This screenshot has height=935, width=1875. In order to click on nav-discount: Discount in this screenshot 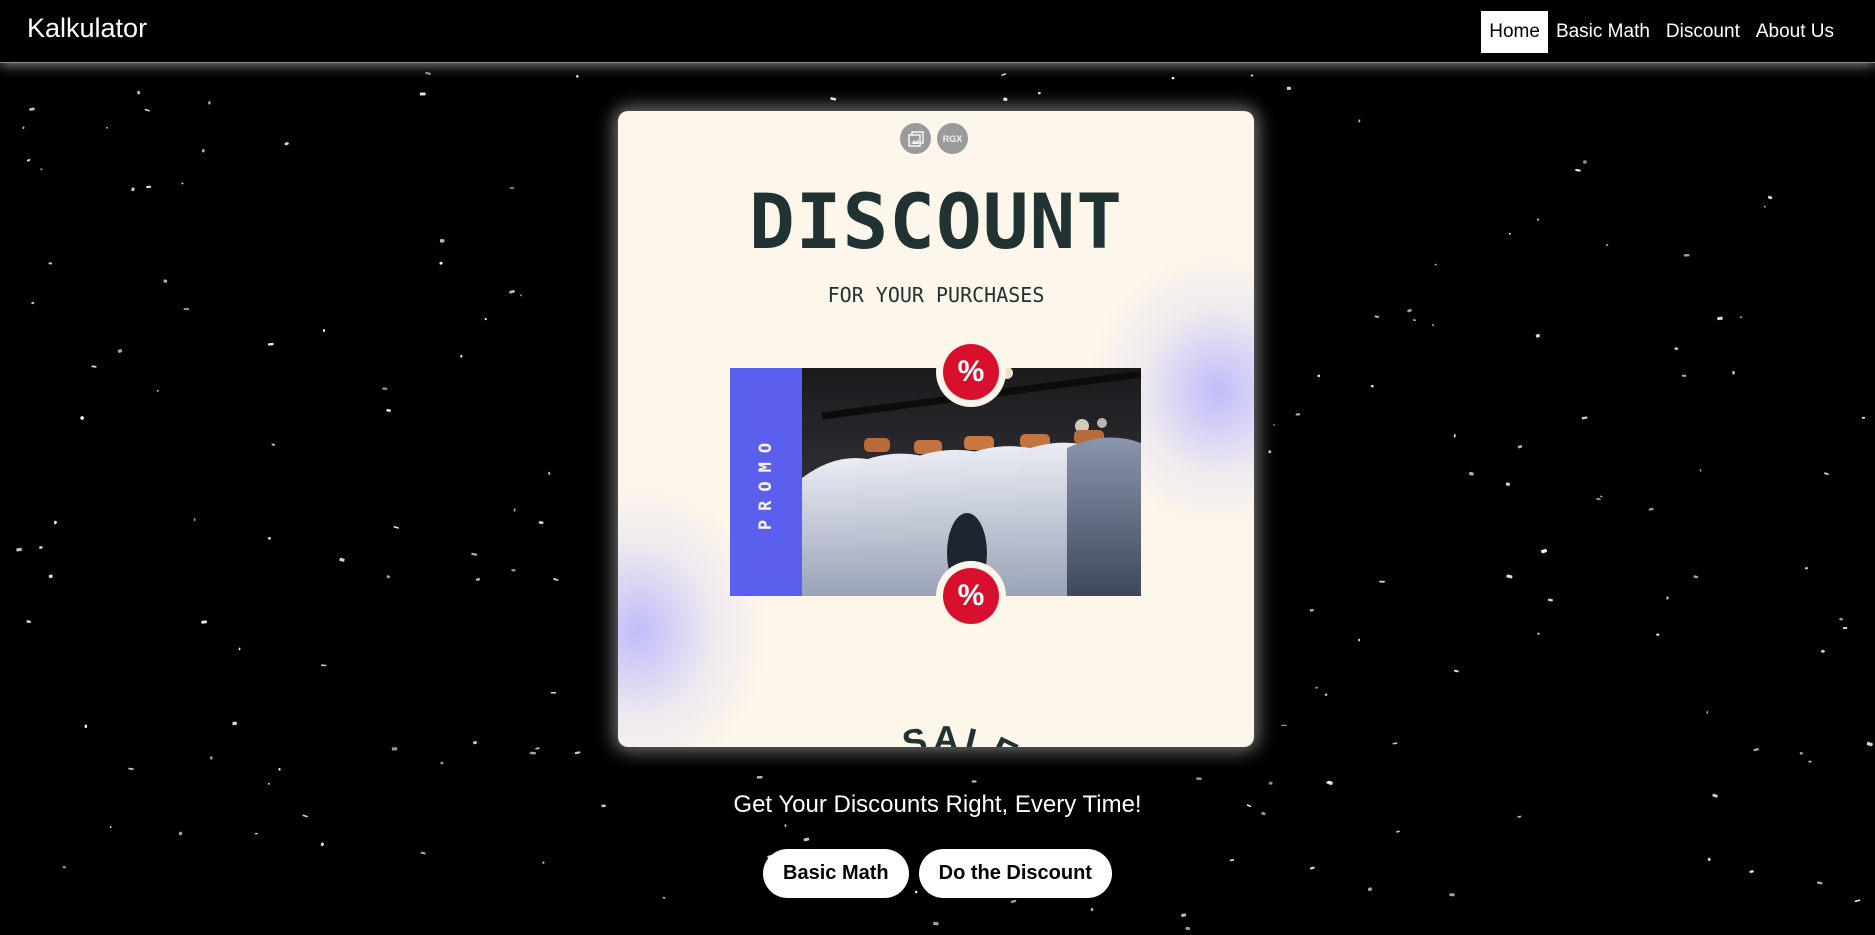, I will do `click(1703, 32)`.